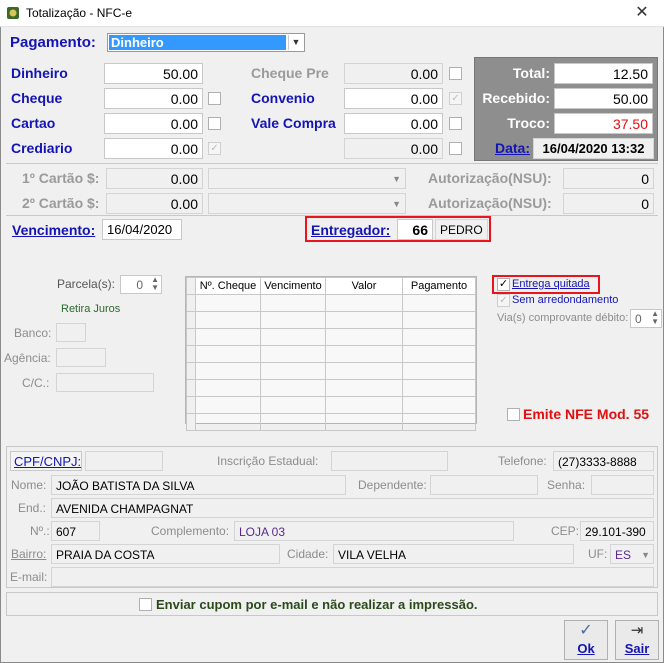  What do you see at coordinates (61, 203) in the screenshot?
I see `cartao2-label: 2º Cartão $:` at bounding box center [61, 203].